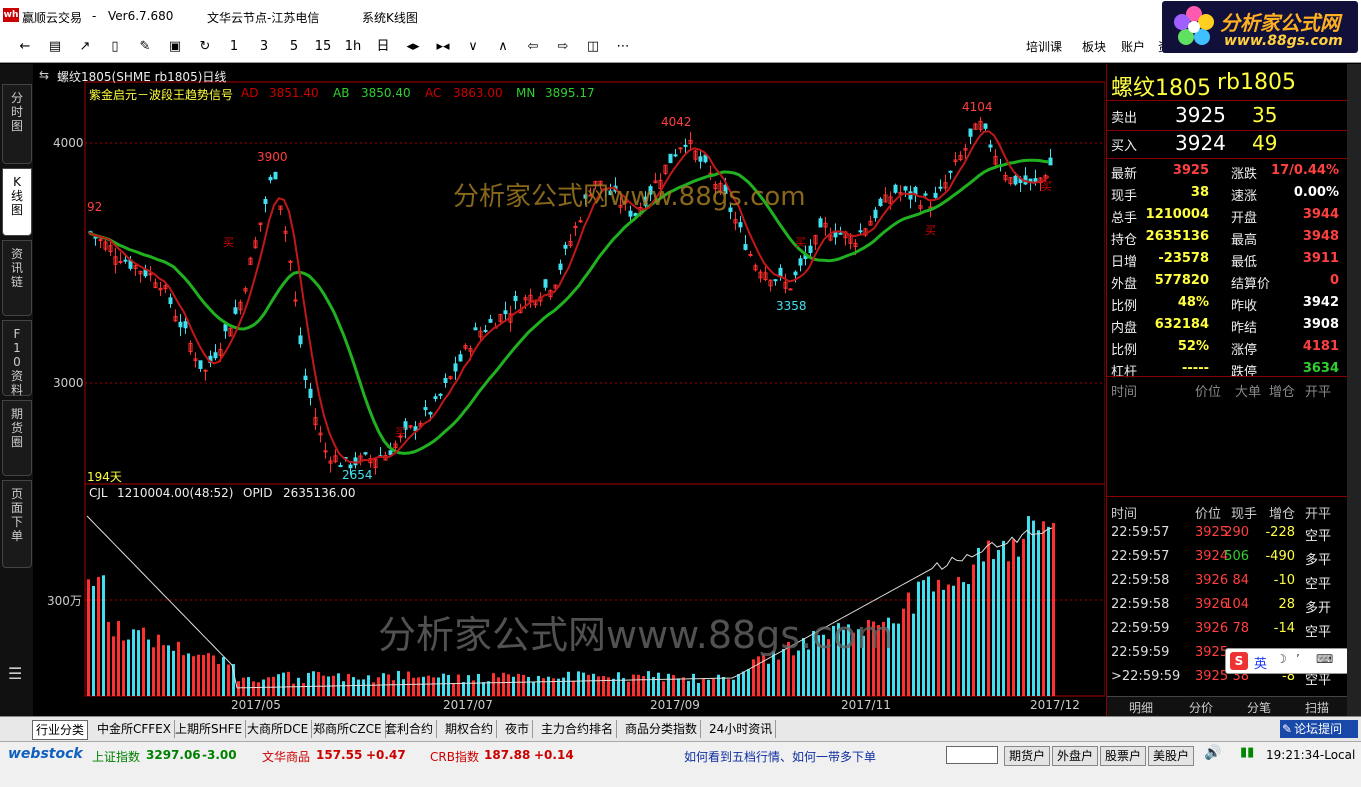 This screenshot has height=787, width=1361. I want to click on y-label-3000: 3000, so click(68, 383).